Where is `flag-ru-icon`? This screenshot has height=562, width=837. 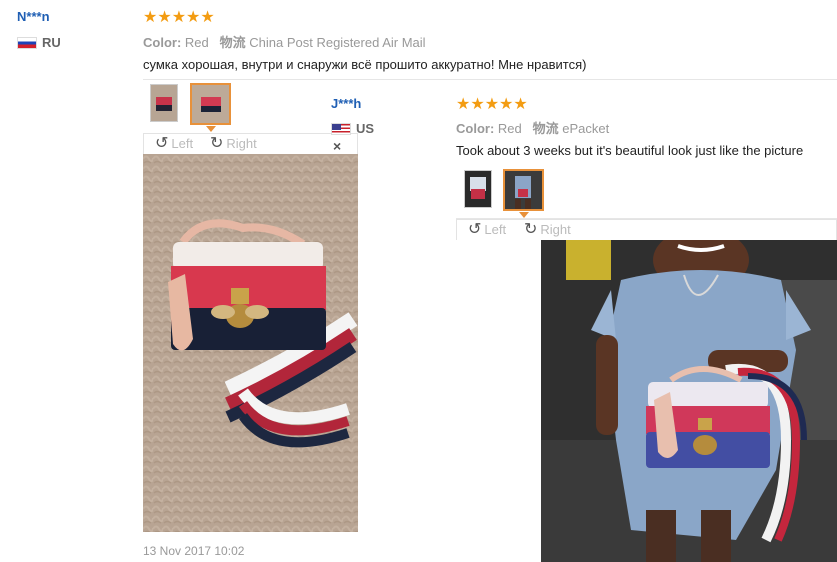 flag-ru-icon is located at coordinates (27, 42).